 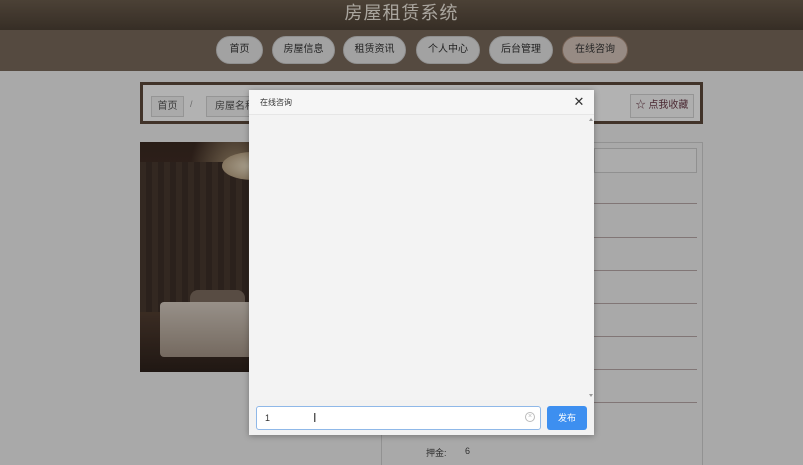 I want to click on close-icon: ✕, so click(x=579, y=102).